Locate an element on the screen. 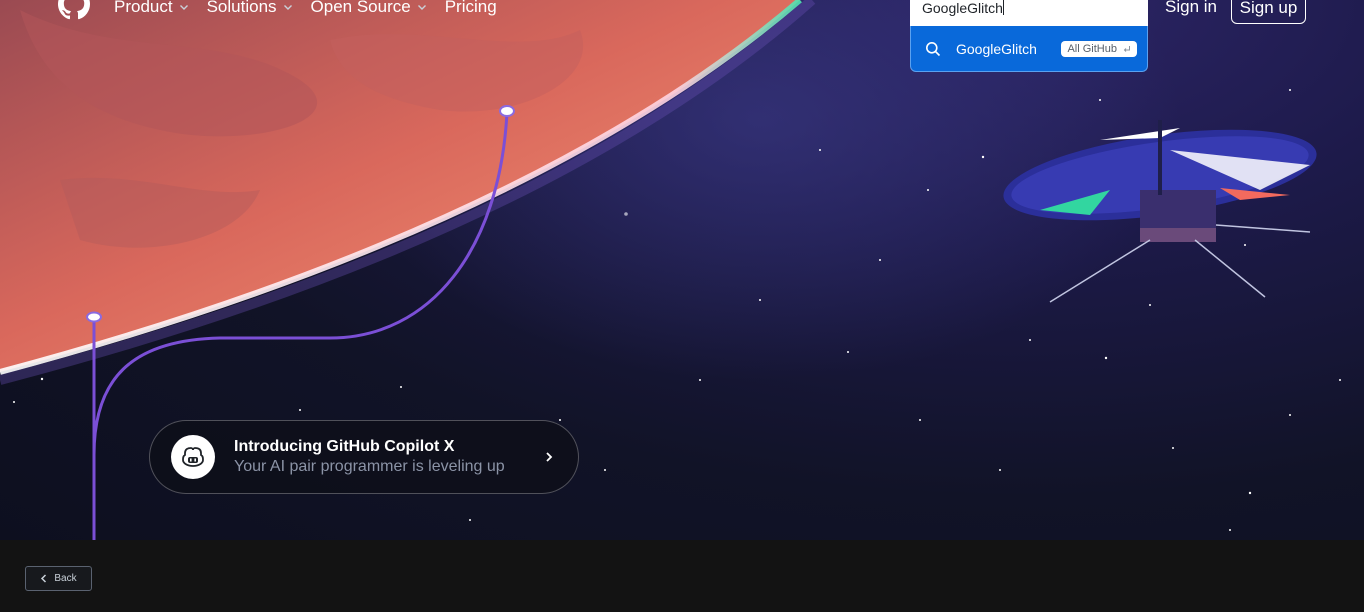 The width and height of the screenshot is (1364, 612). nav-pricing: Pricing is located at coordinates (471, 8).